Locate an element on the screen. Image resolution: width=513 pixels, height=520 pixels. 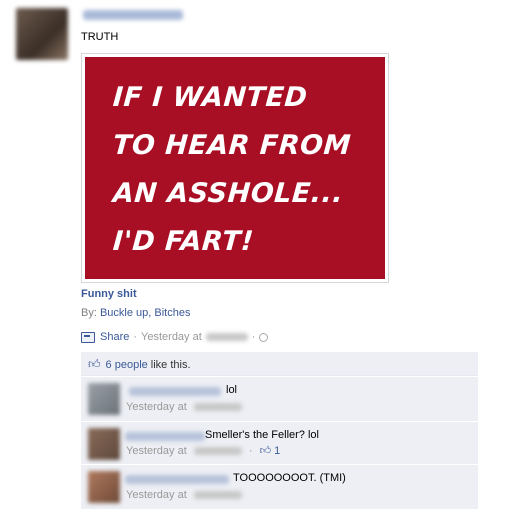
comment-text: Smeller's the Feller? lol is located at coordinates (262, 435).